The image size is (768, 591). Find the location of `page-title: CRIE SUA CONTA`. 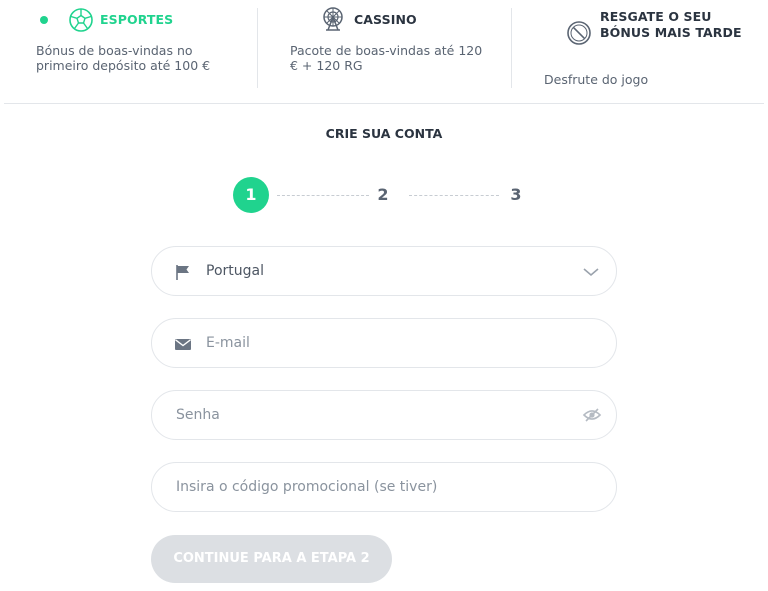

page-title: CRIE SUA CONTA is located at coordinates (384, 133).